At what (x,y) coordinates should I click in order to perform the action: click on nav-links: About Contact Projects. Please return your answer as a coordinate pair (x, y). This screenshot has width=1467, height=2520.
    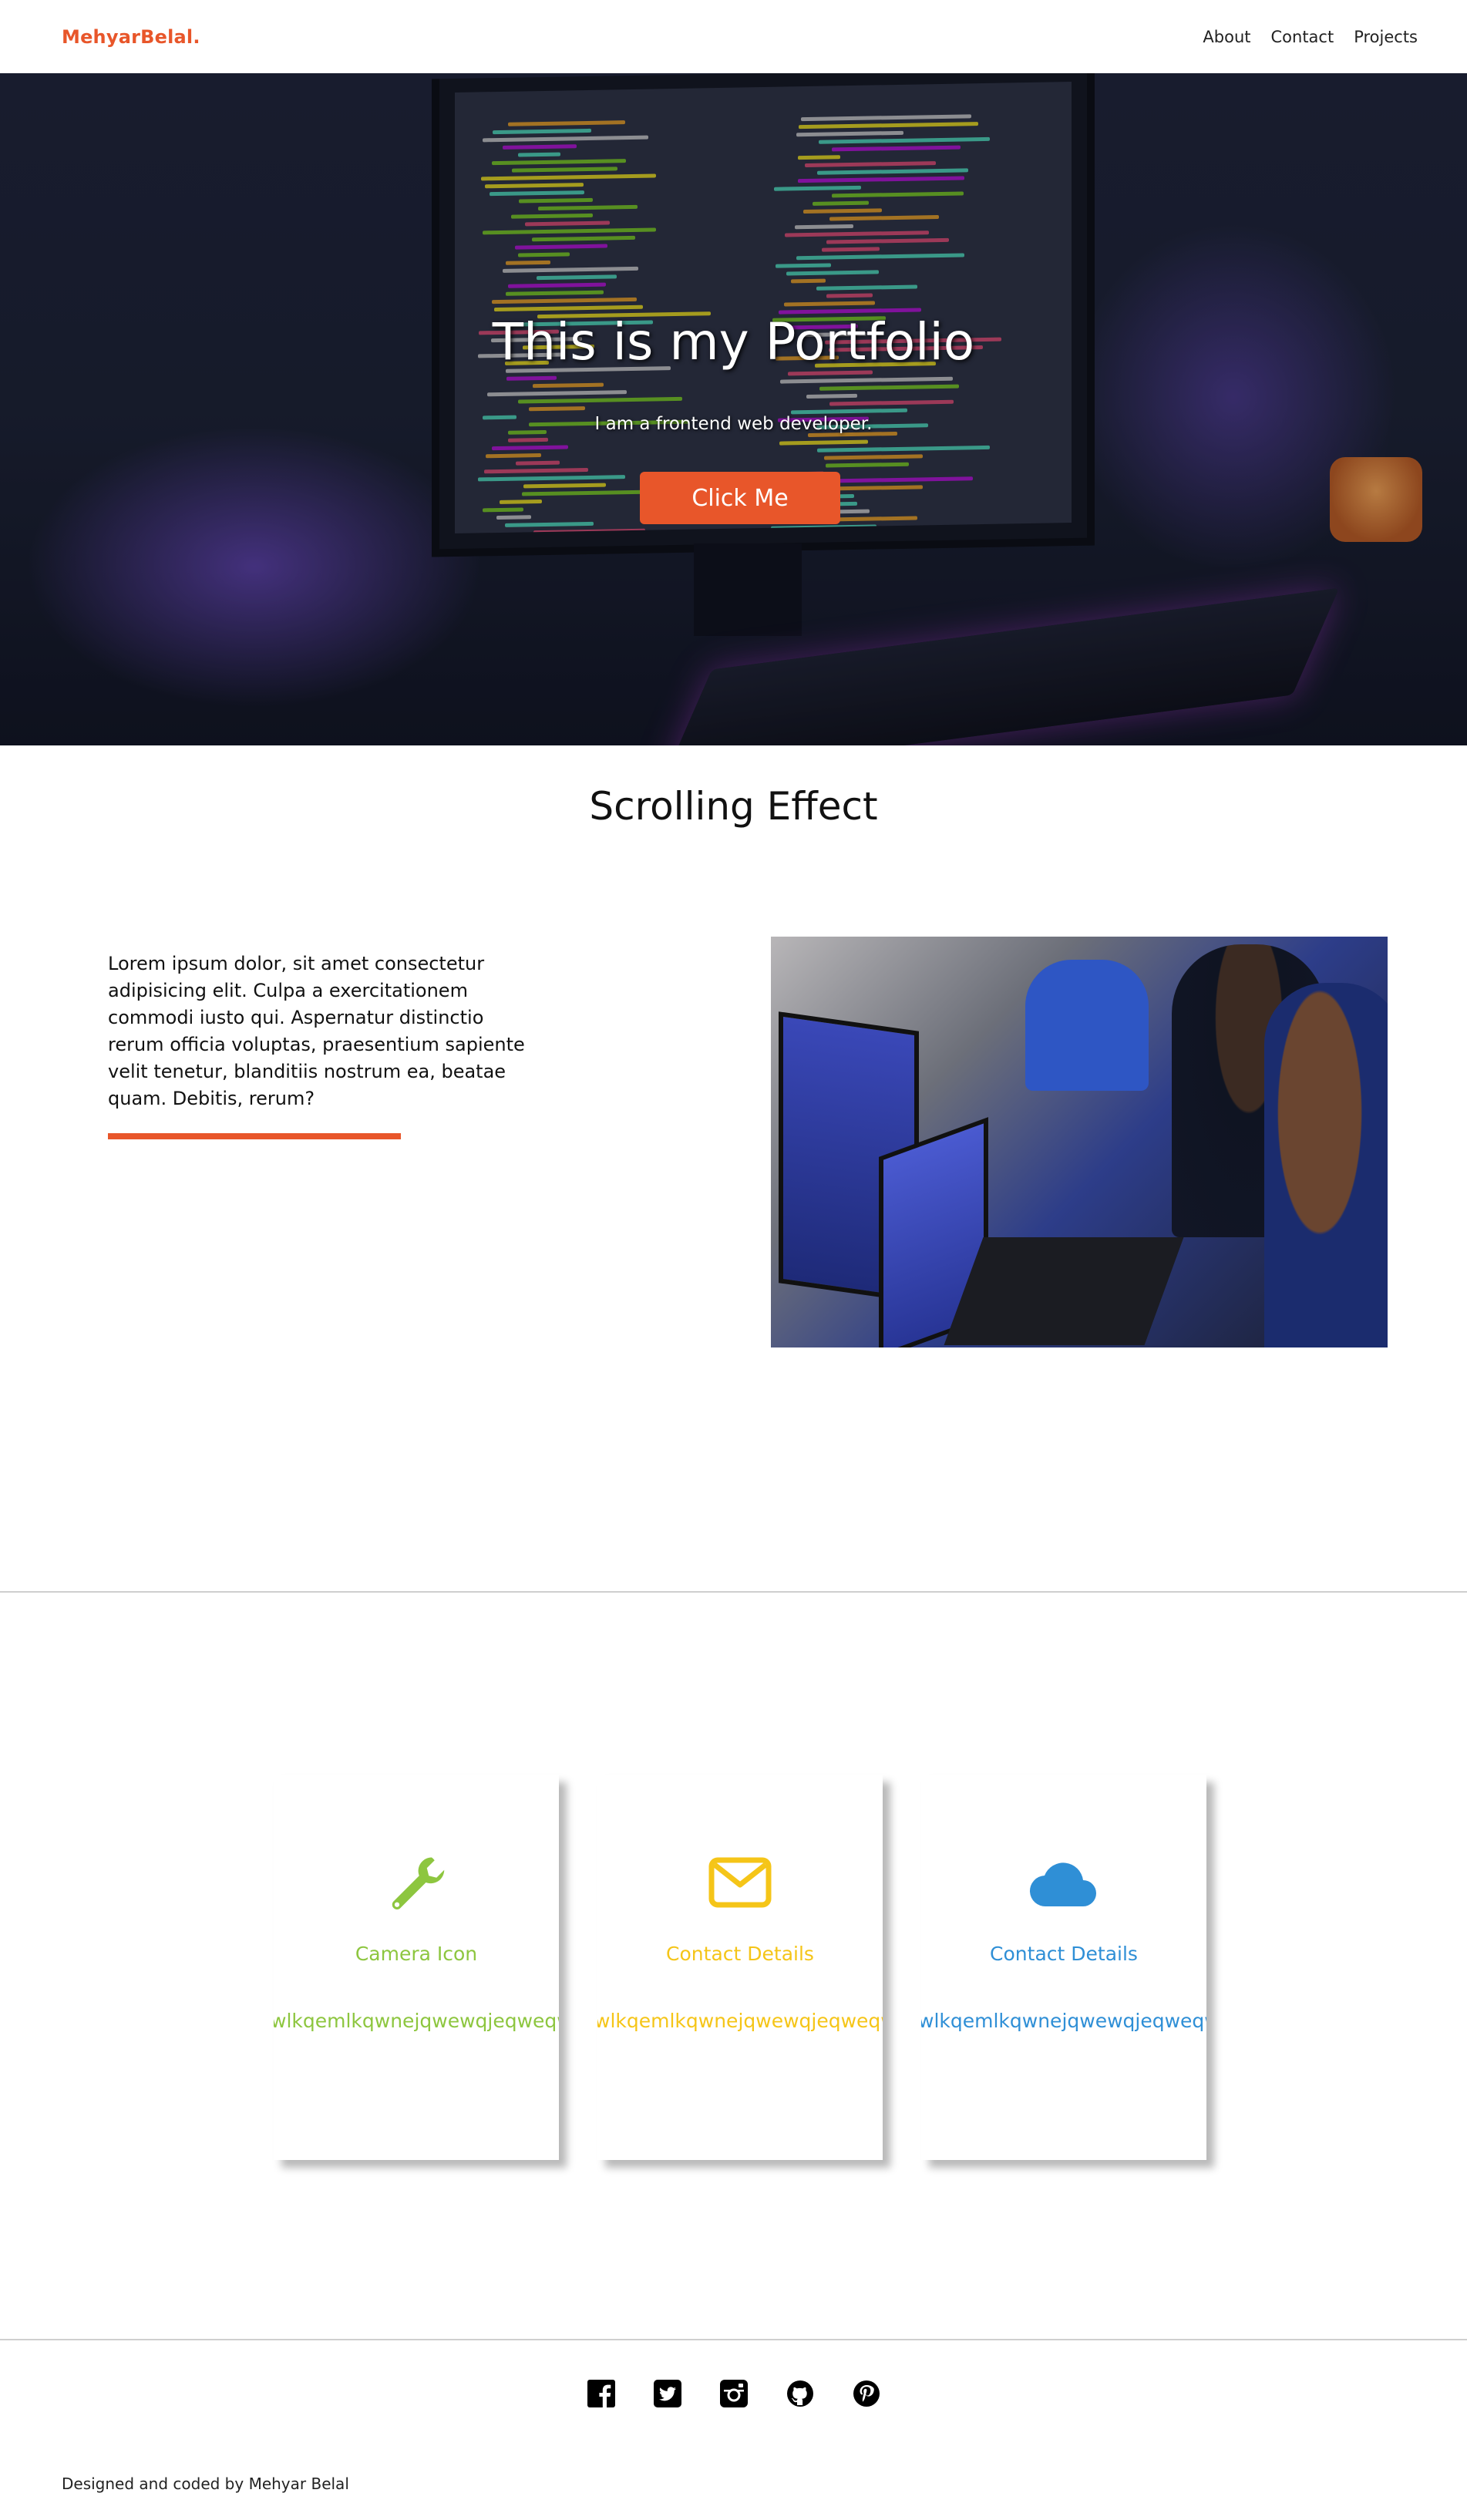
    Looking at the image, I should click on (1310, 37).